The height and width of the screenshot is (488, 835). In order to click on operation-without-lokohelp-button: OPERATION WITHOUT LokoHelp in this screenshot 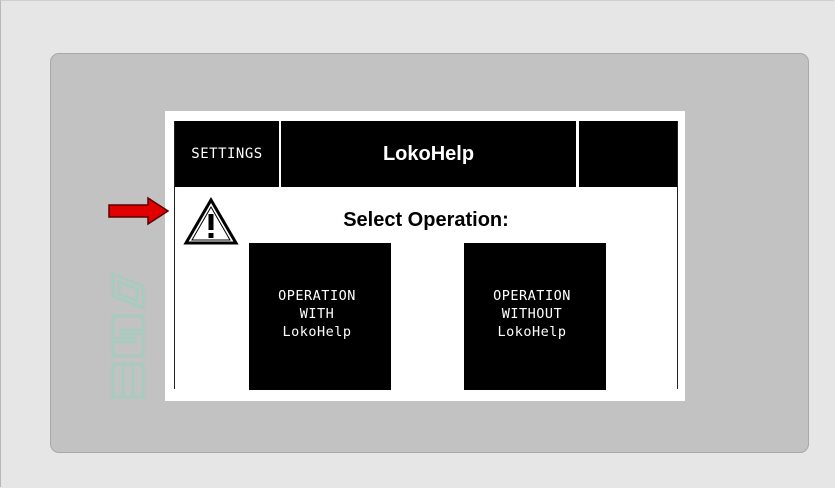, I will do `click(535, 316)`.